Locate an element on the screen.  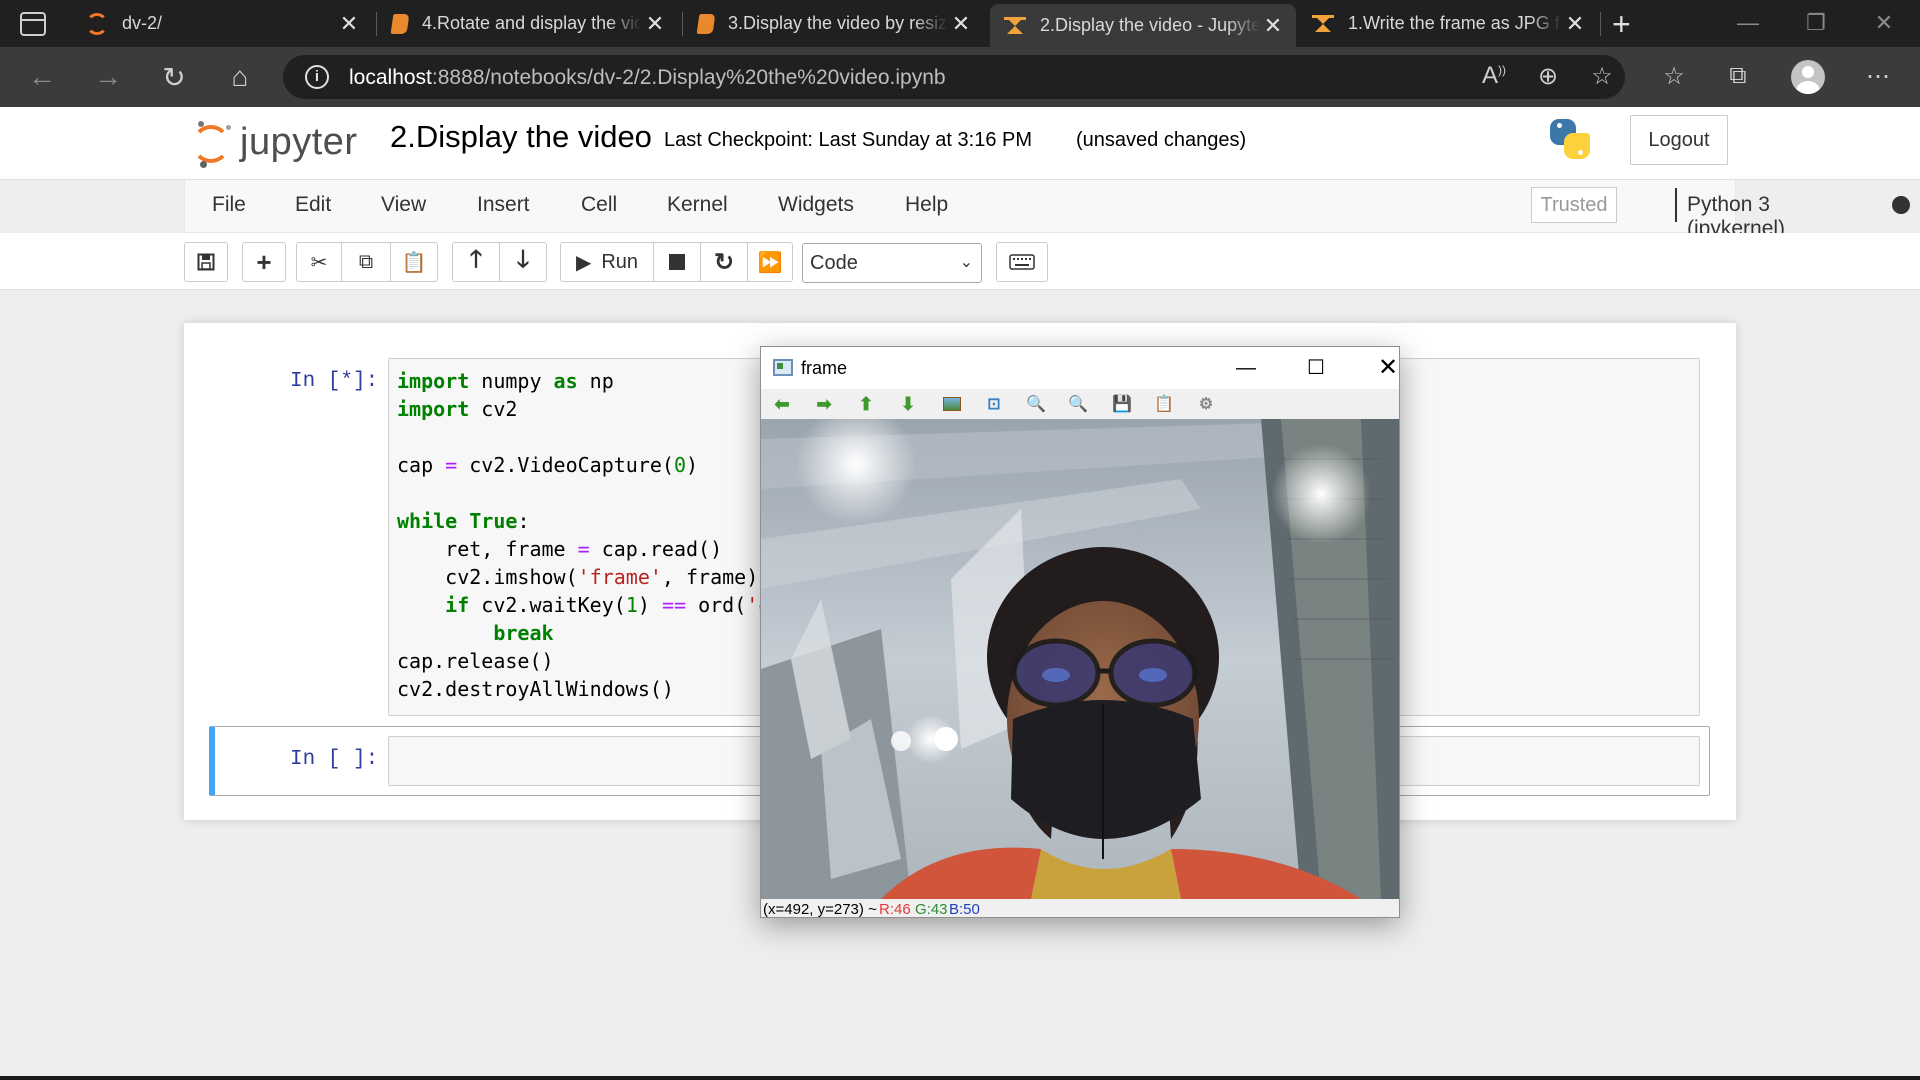
menu-file: File is located at coordinates (229, 205).